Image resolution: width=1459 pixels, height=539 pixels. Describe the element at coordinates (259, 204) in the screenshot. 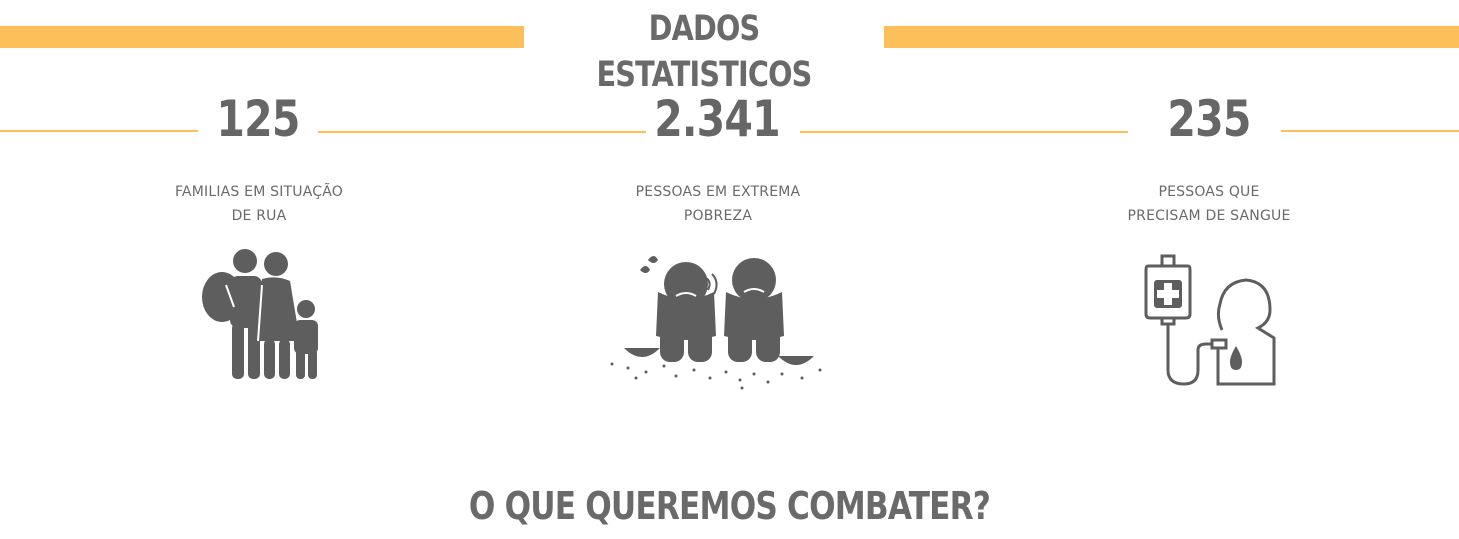

I see `stat-caption-families: FAMILIAS EM SITUAÇÃO DE RUA` at that location.